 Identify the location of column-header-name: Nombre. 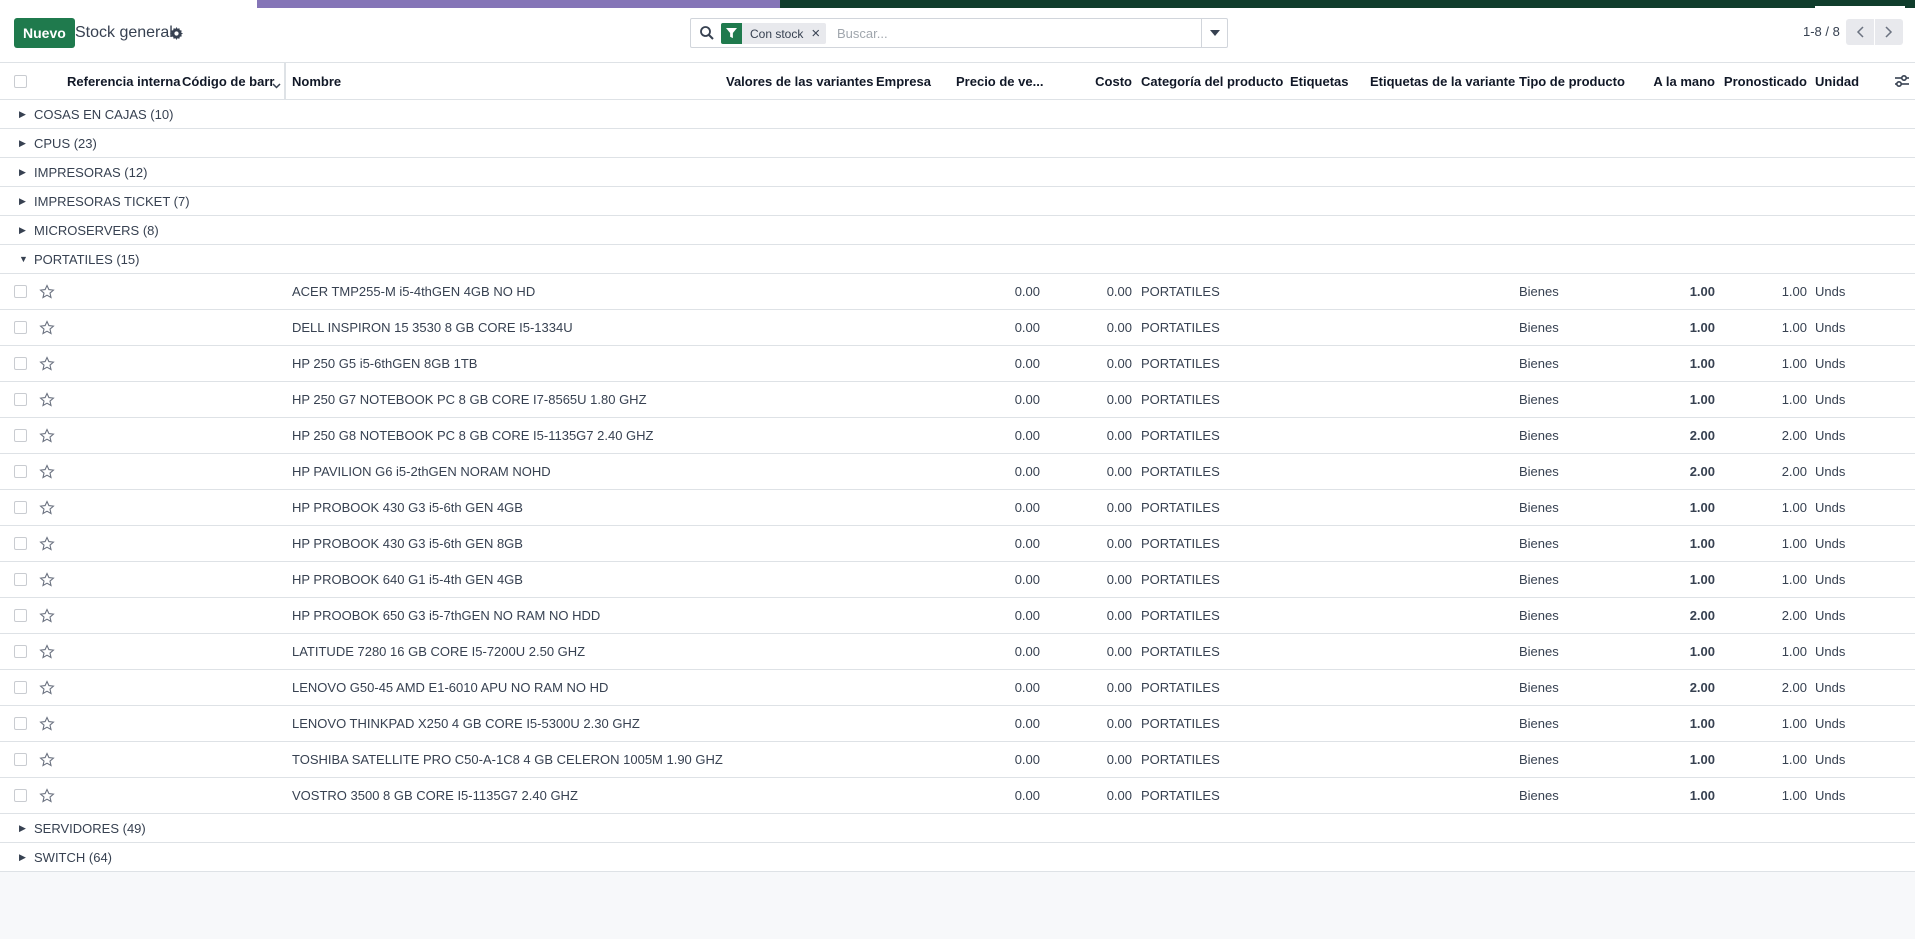
(316, 81).